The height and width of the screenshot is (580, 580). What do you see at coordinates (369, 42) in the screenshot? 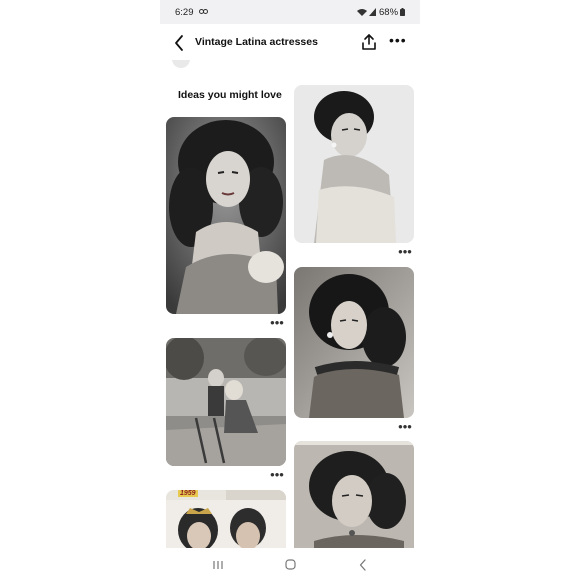
I see `share-icon` at bounding box center [369, 42].